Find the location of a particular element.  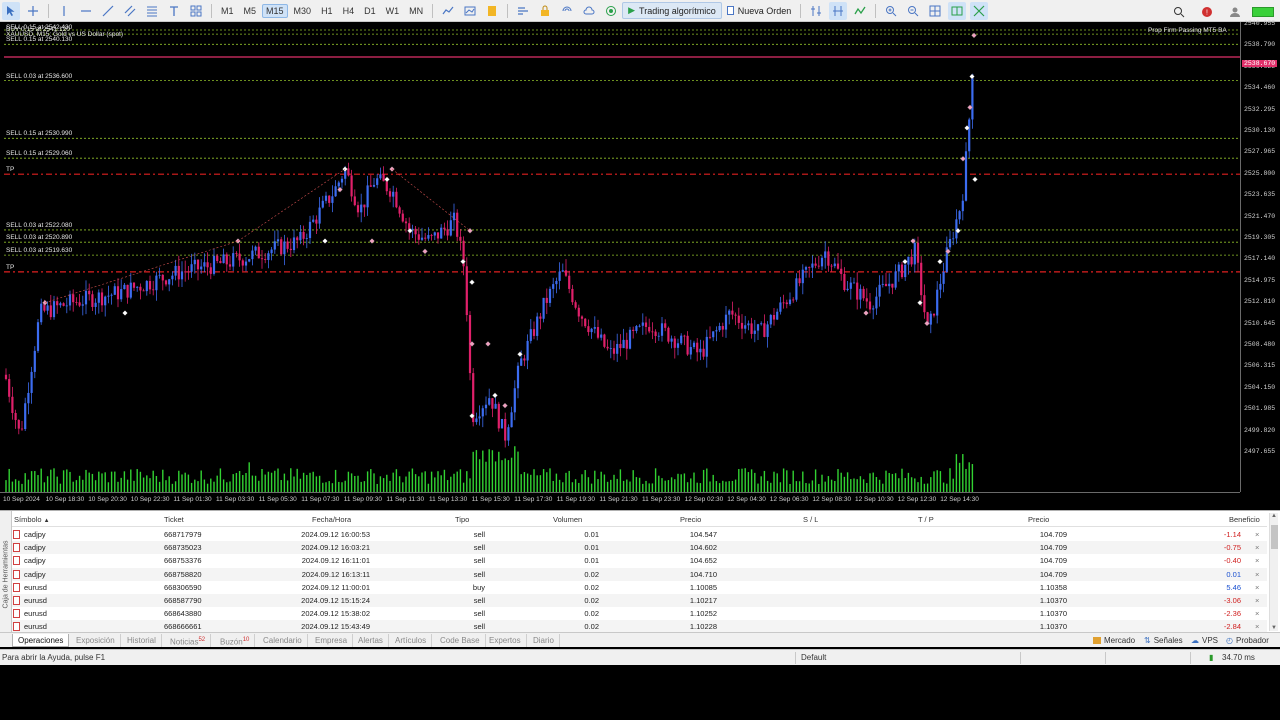

expert-advisor-label: Prop Firm Passing MT5 BA is located at coordinates (1187, 30).